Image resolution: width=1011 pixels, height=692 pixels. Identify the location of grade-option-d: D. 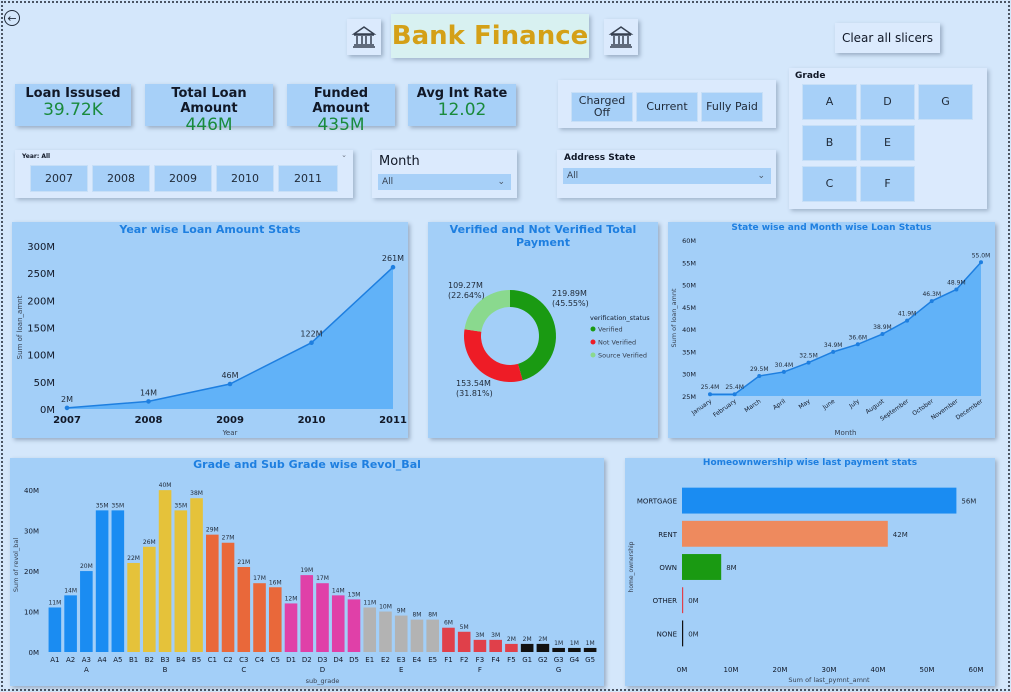
(887, 102).